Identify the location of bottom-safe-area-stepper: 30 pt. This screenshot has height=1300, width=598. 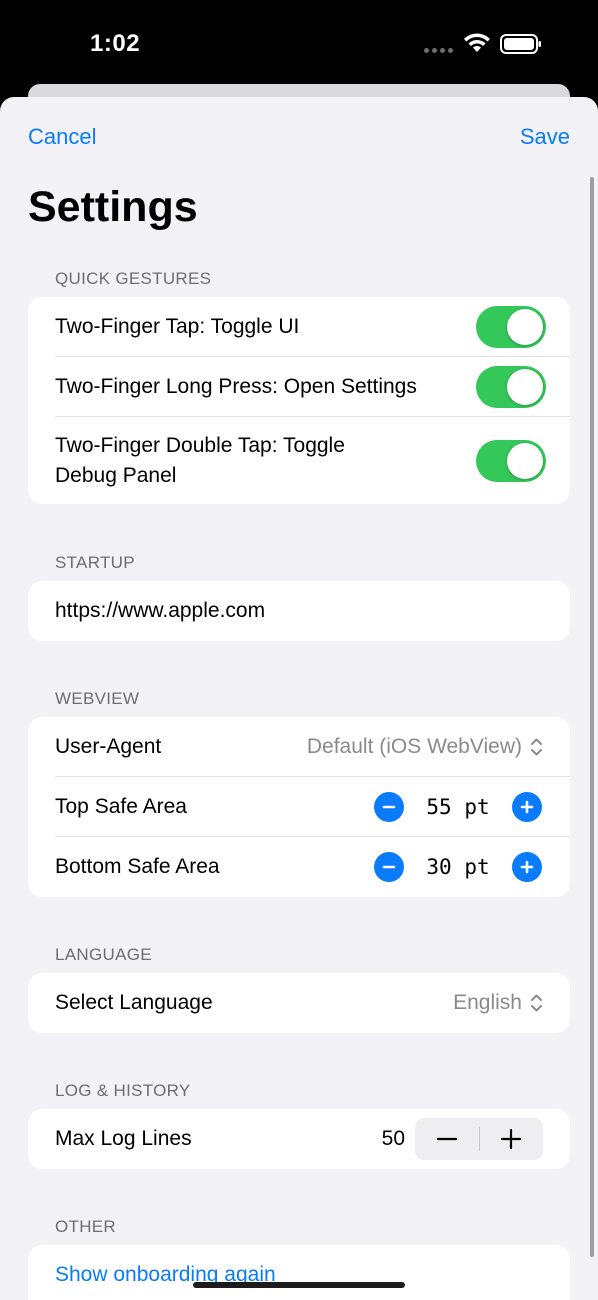
(458, 867).